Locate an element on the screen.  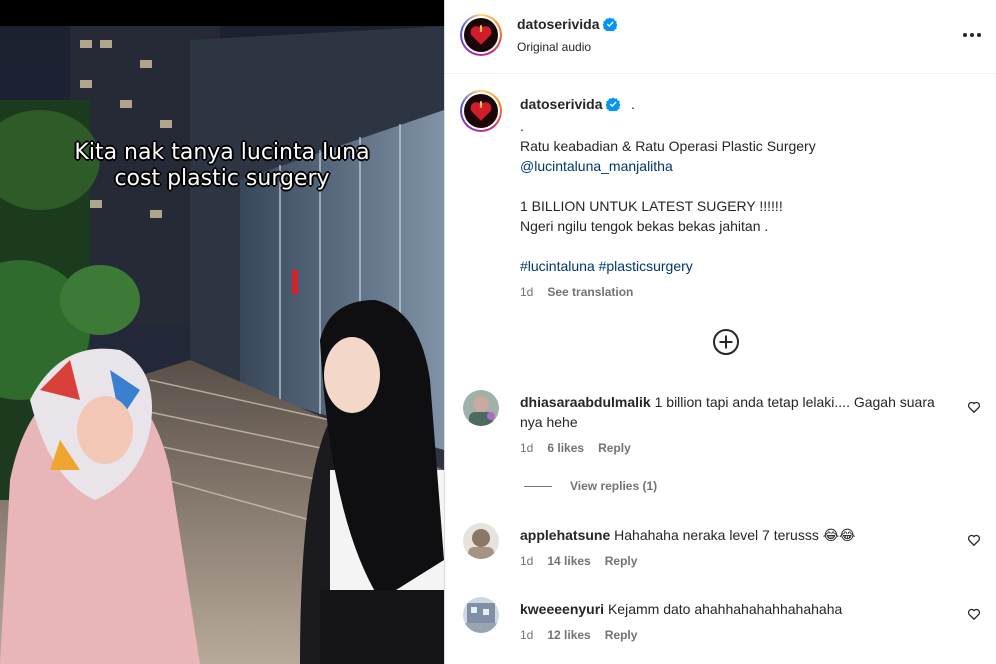
post-header: datoserivida Original audio is located at coordinates (720, 37).